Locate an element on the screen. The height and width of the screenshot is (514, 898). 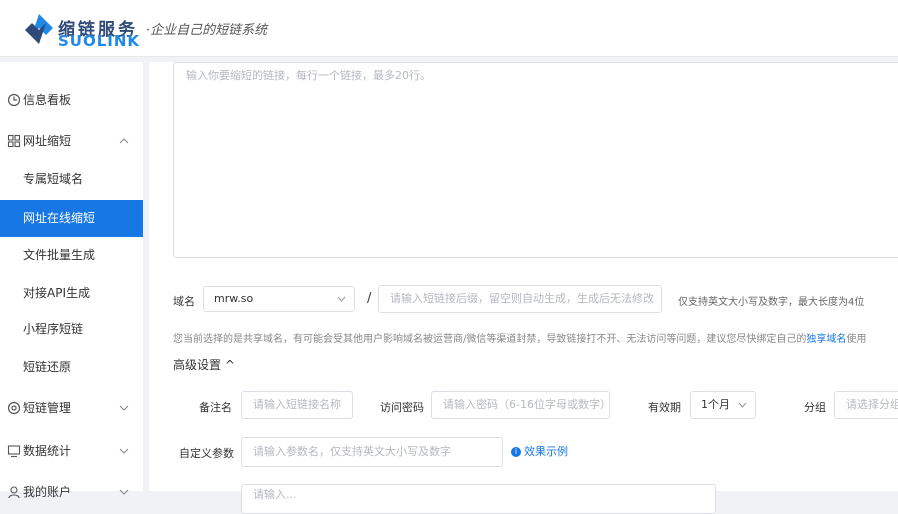
brand-name-en: SUOLINK is located at coordinates (99, 41).